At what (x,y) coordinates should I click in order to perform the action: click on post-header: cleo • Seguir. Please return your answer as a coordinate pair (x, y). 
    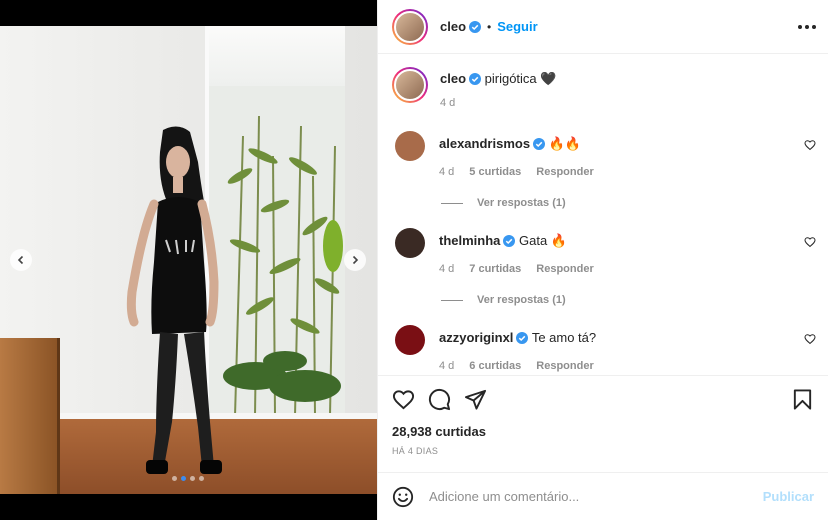
    Looking at the image, I should click on (603, 27).